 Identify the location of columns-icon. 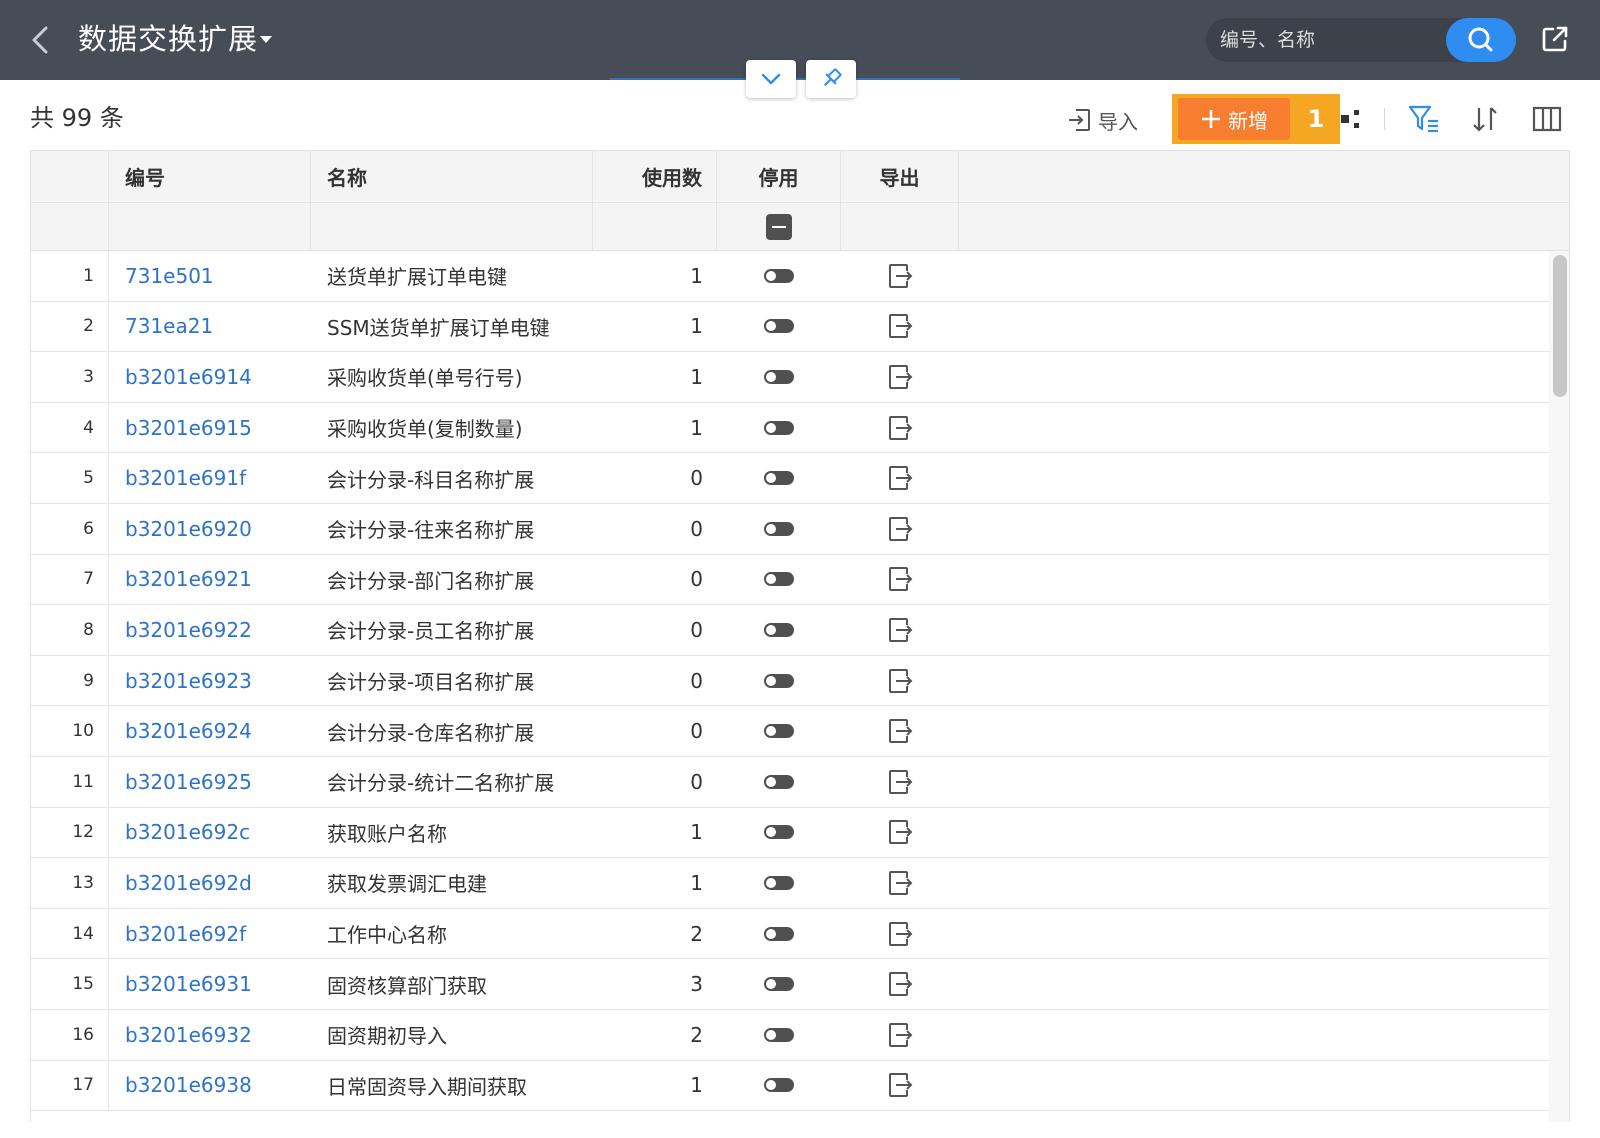
(1547, 119).